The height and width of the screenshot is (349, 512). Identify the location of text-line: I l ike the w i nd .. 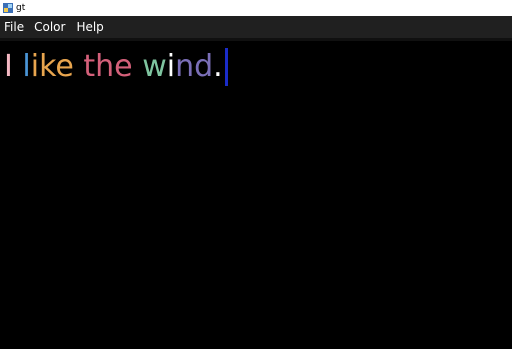
(116, 67).